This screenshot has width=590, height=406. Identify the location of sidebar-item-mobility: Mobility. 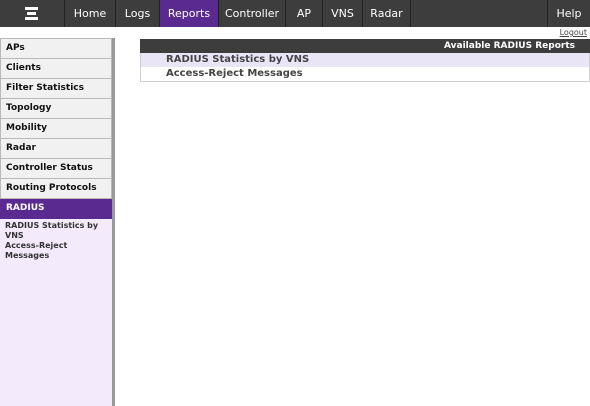
(56, 129).